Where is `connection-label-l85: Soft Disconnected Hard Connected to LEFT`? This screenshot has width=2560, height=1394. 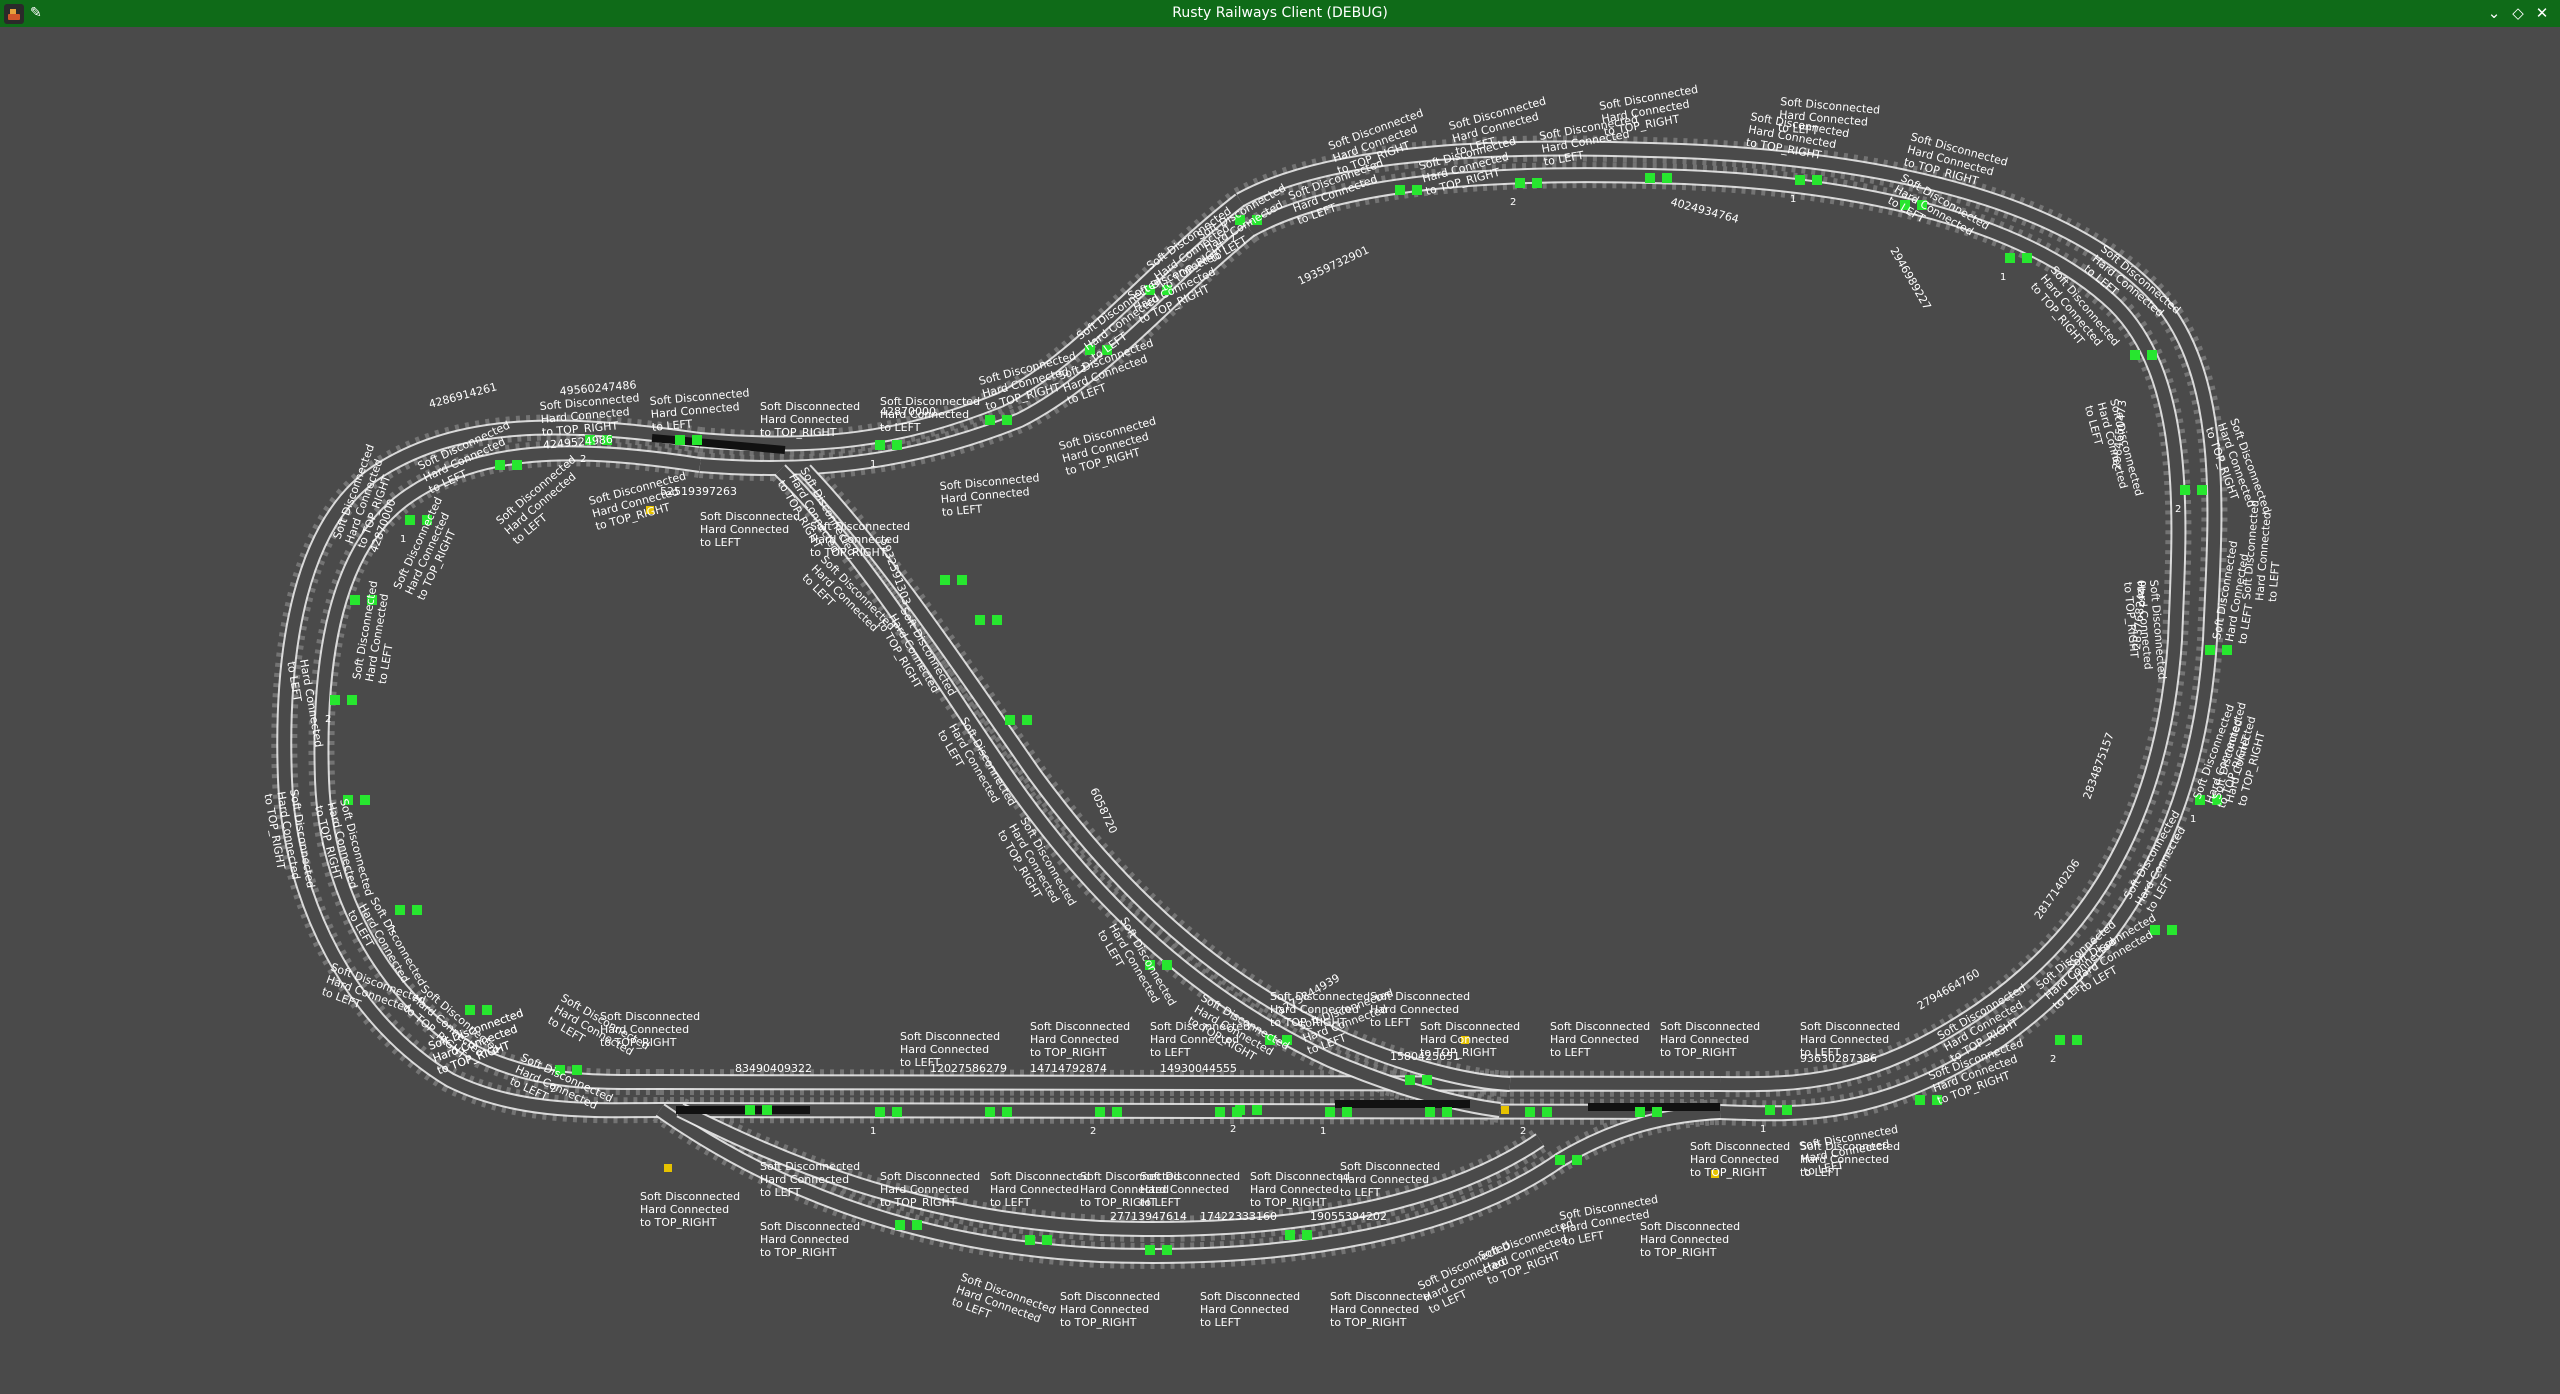 connection-label-l85: Soft Disconnected Hard Connected to LEFT is located at coordinates (1040, 1189).